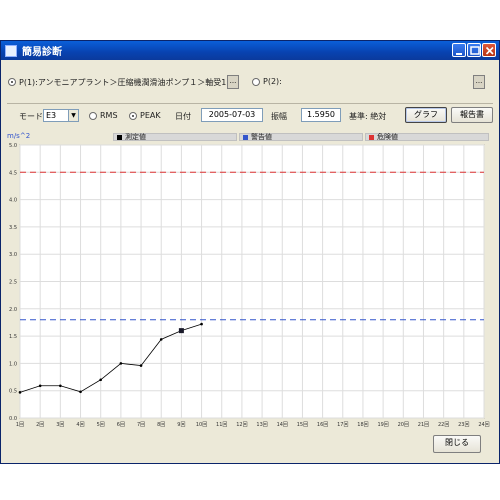 The height and width of the screenshot is (500, 500). What do you see at coordinates (457, 444) in the screenshot?
I see `close-button: 閉じる` at bounding box center [457, 444].